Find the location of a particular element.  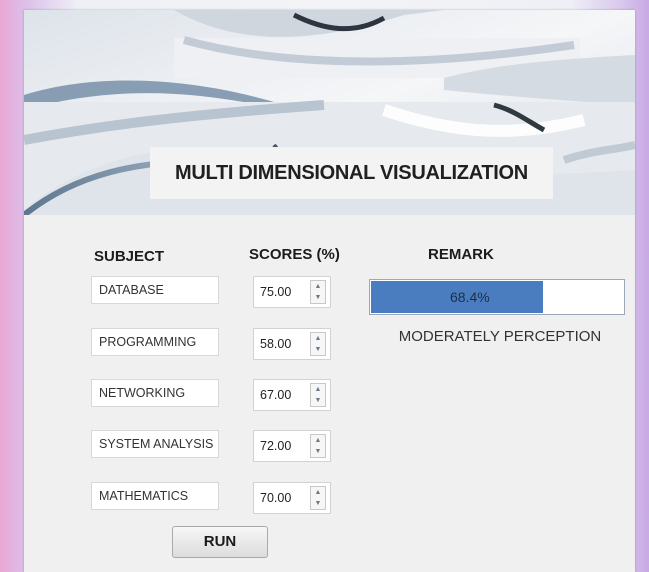

remark-header: REMARK is located at coordinates (461, 254).